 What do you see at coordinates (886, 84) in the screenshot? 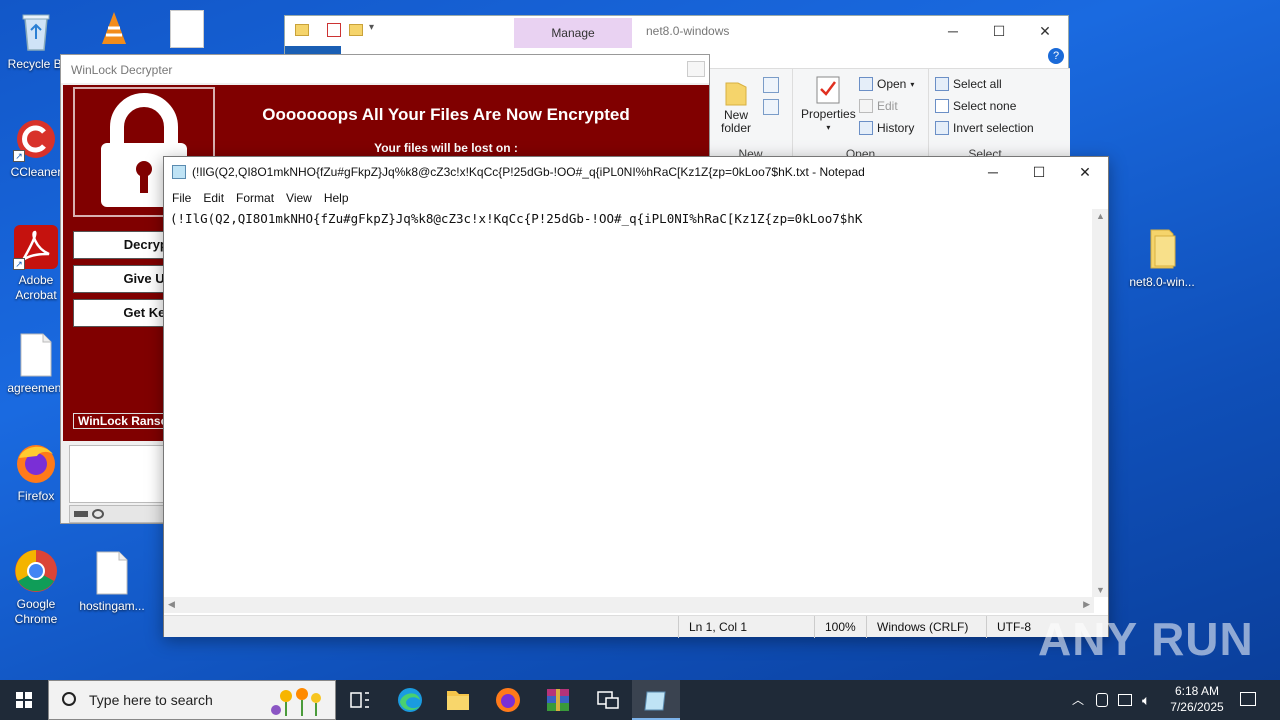
I see `open-button: Open ▾` at bounding box center [886, 84].